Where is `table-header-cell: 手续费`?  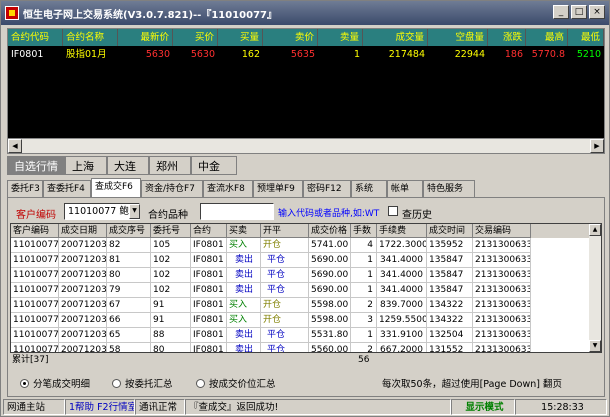 table-header-cell: 手续费 is located at coordinates (402, 231).